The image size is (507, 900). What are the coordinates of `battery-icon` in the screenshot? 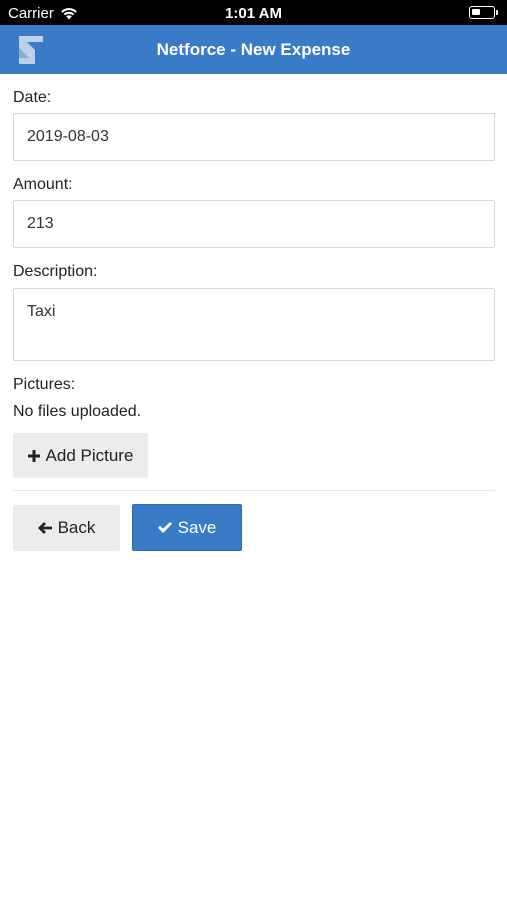 It's located at (483, 12).